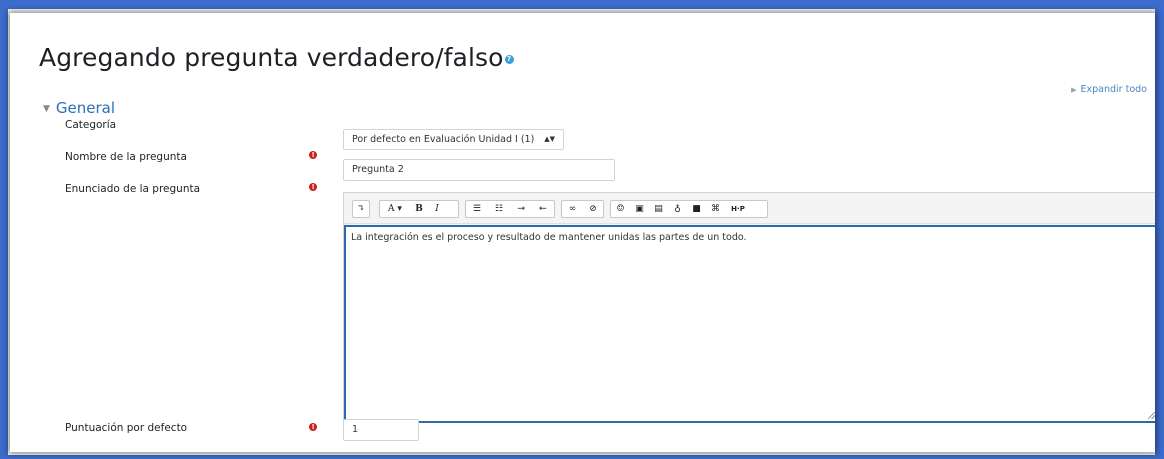 The height and width of the screenshot is (459, 1164). I want to click on section-general-title: General, so click(85, 108).